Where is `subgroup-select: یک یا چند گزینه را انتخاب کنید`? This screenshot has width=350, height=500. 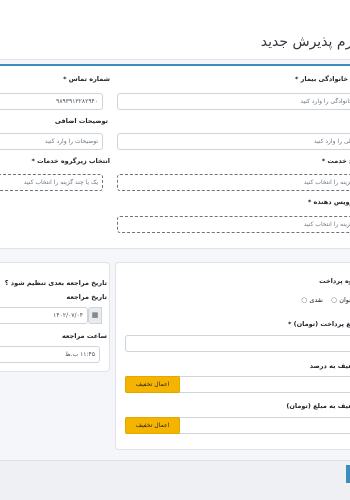 subgroup-select: یک یا چند گزینه را انتخاب کنید is located at coordinates (51, 182).